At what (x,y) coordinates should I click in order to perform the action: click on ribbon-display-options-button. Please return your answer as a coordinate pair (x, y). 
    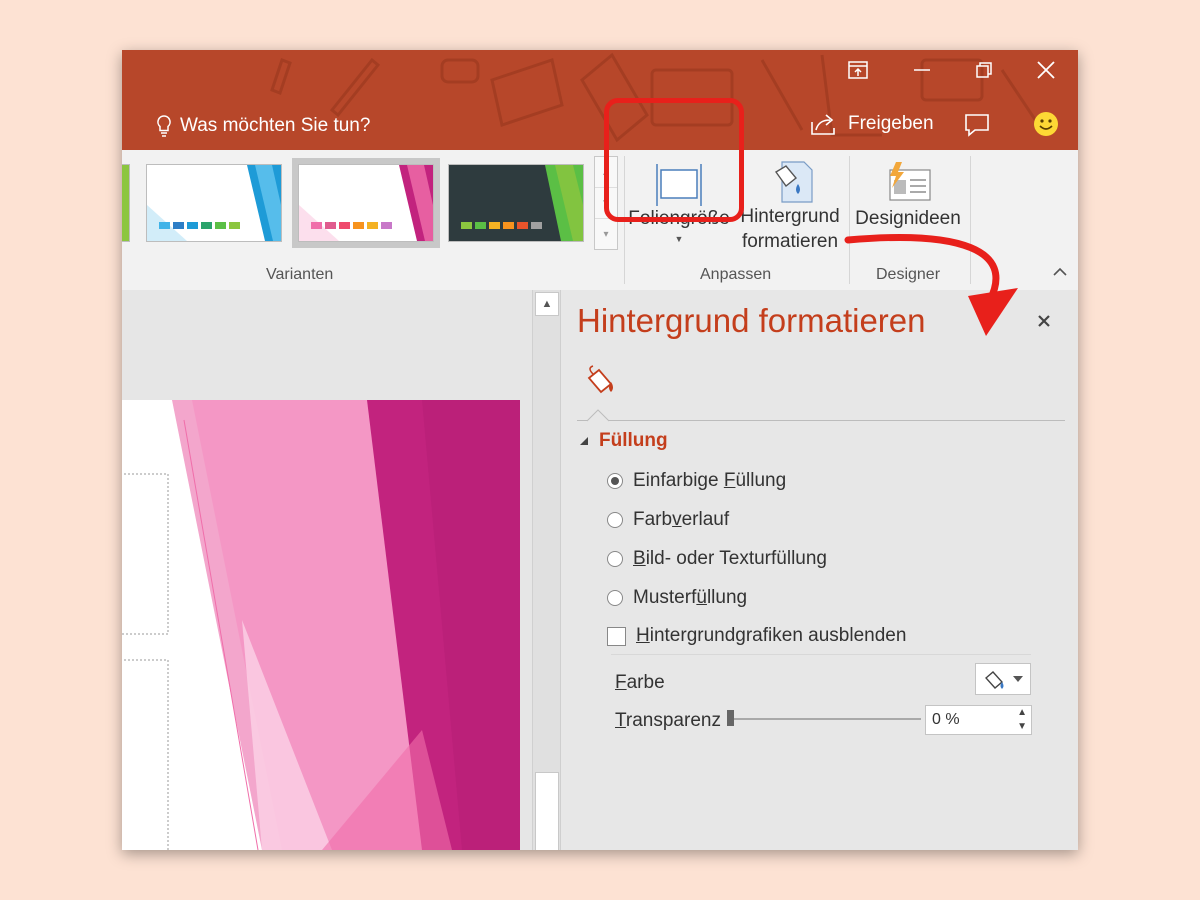
    Looking at the image, I should click on (858, 70).